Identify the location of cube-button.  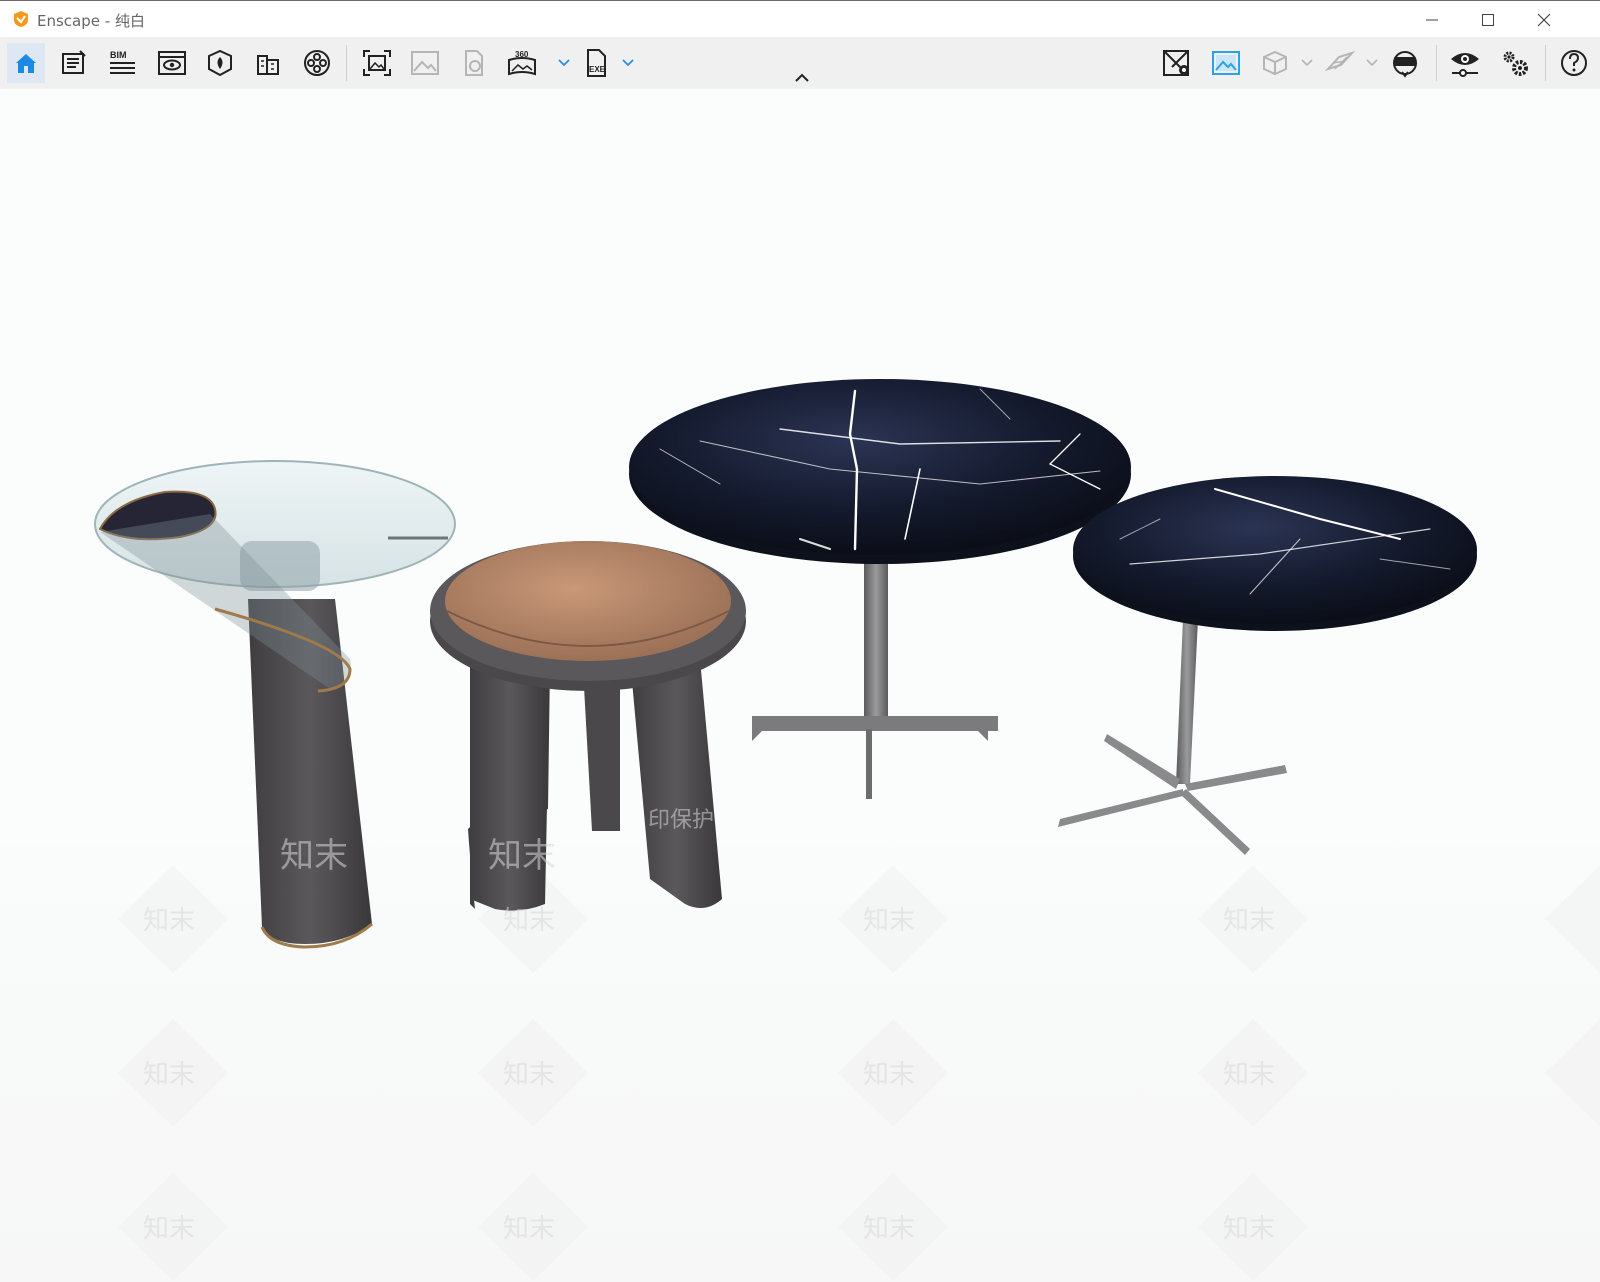
(1275, 63).